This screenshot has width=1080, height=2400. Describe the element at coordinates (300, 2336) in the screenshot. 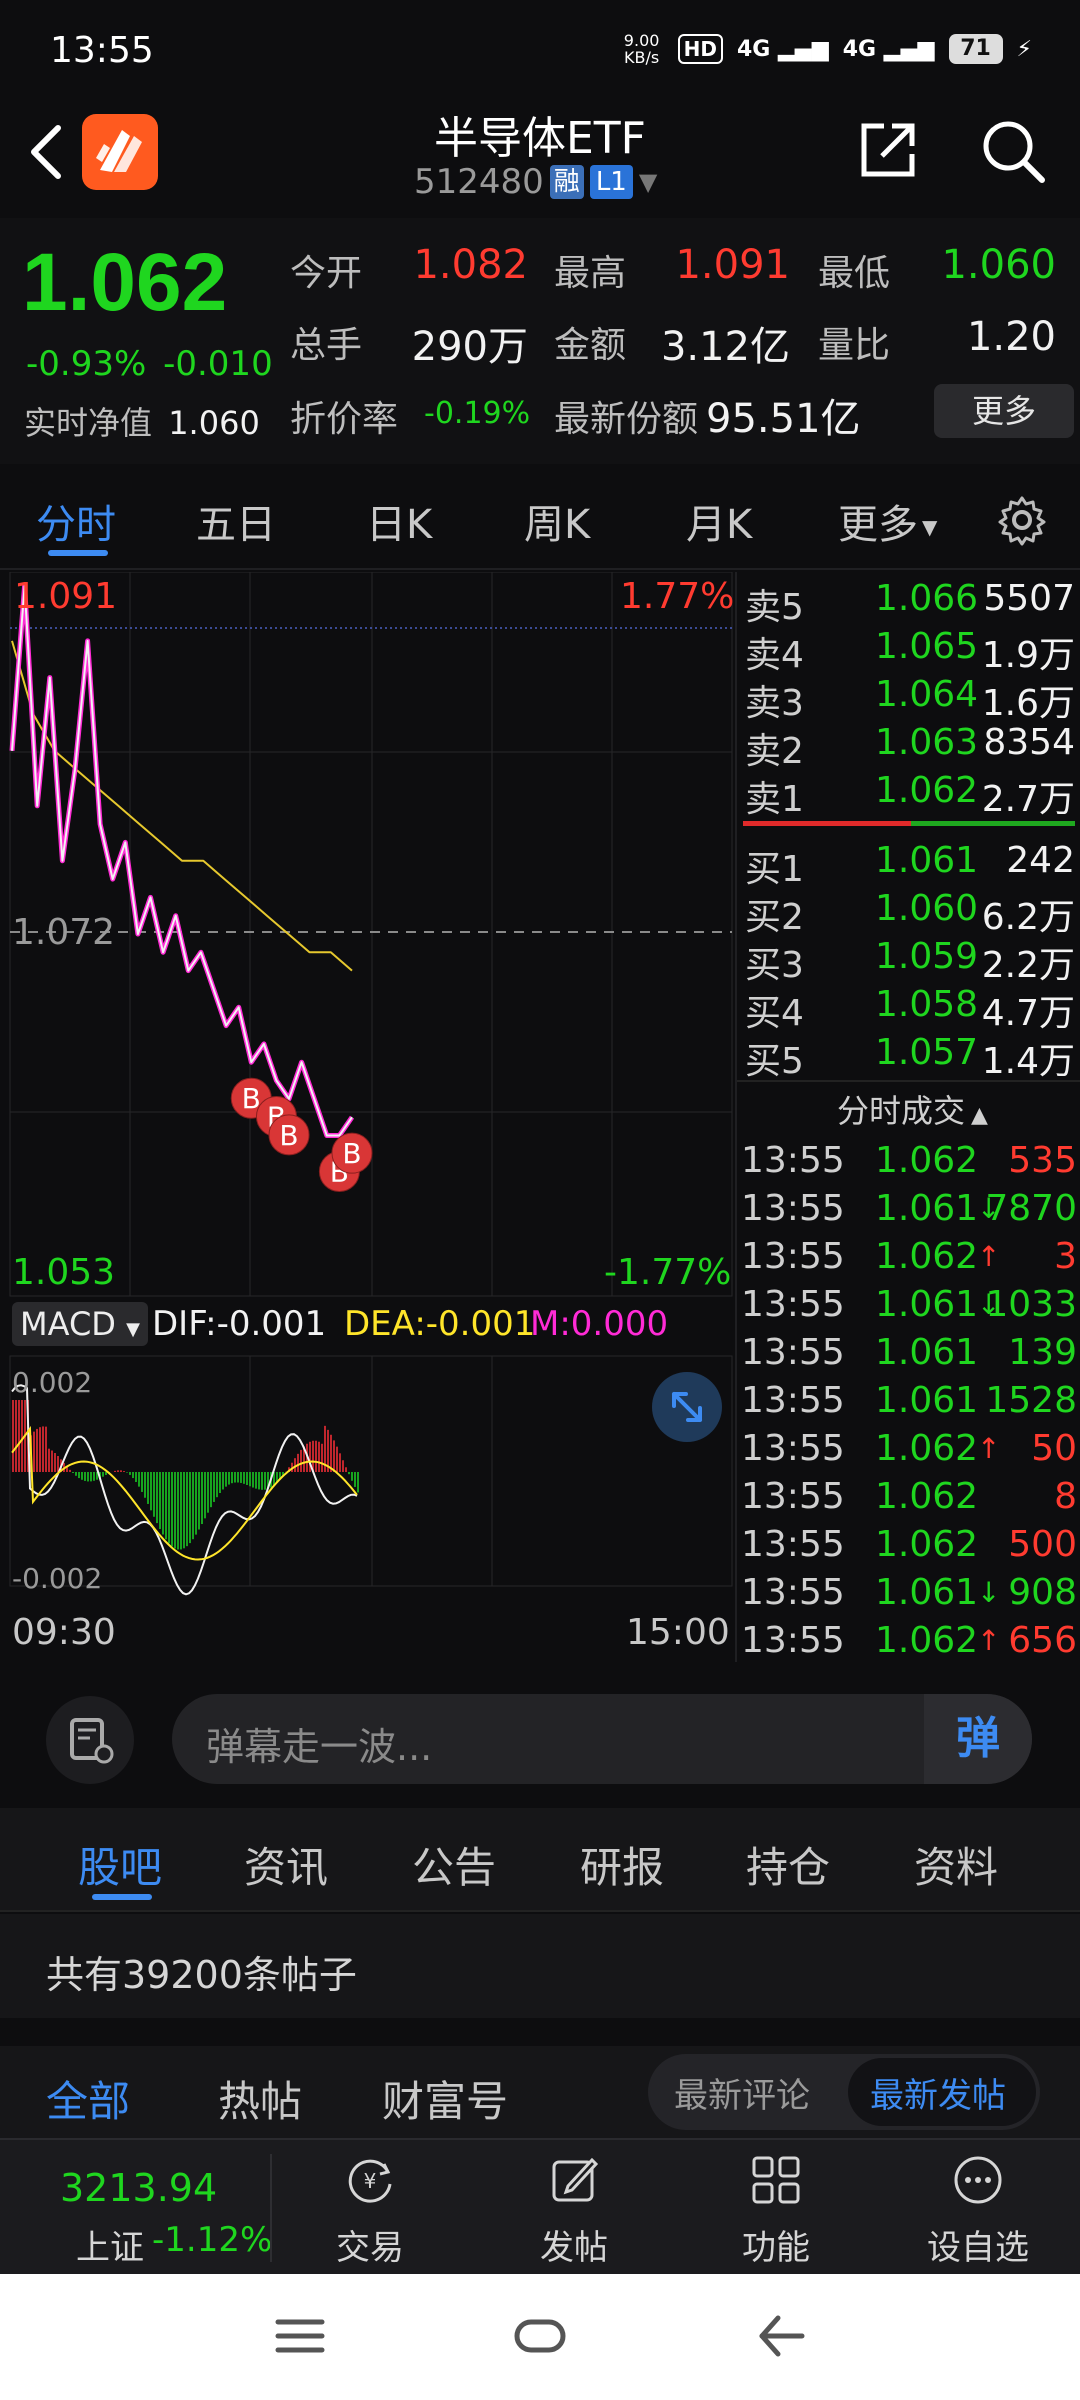

I see `menu-icon` at that location.